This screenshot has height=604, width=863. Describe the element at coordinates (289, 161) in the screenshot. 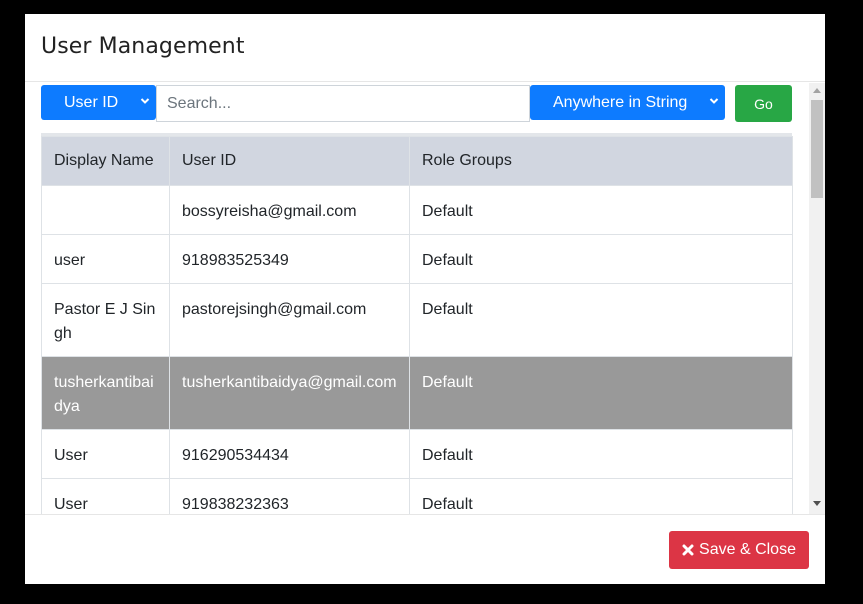

I see `column-header-user-id: User ID` at that location.